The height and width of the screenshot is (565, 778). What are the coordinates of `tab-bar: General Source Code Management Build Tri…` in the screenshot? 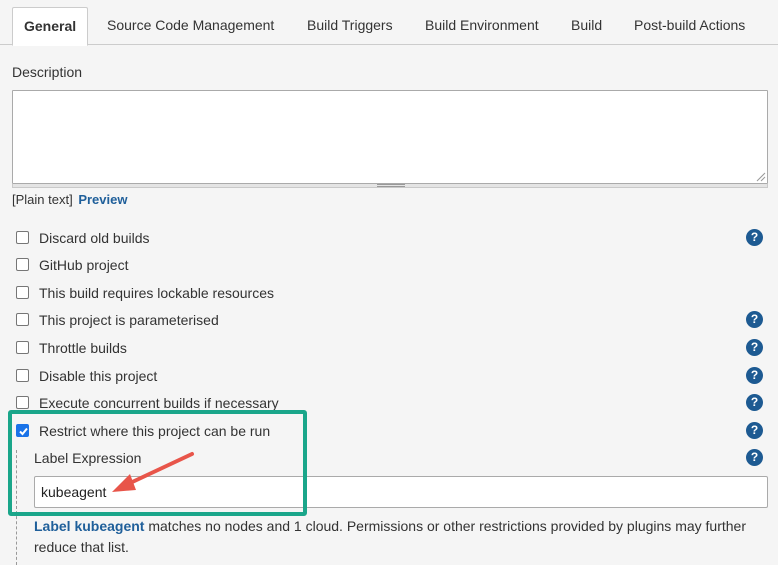 It's located at (389, 23).